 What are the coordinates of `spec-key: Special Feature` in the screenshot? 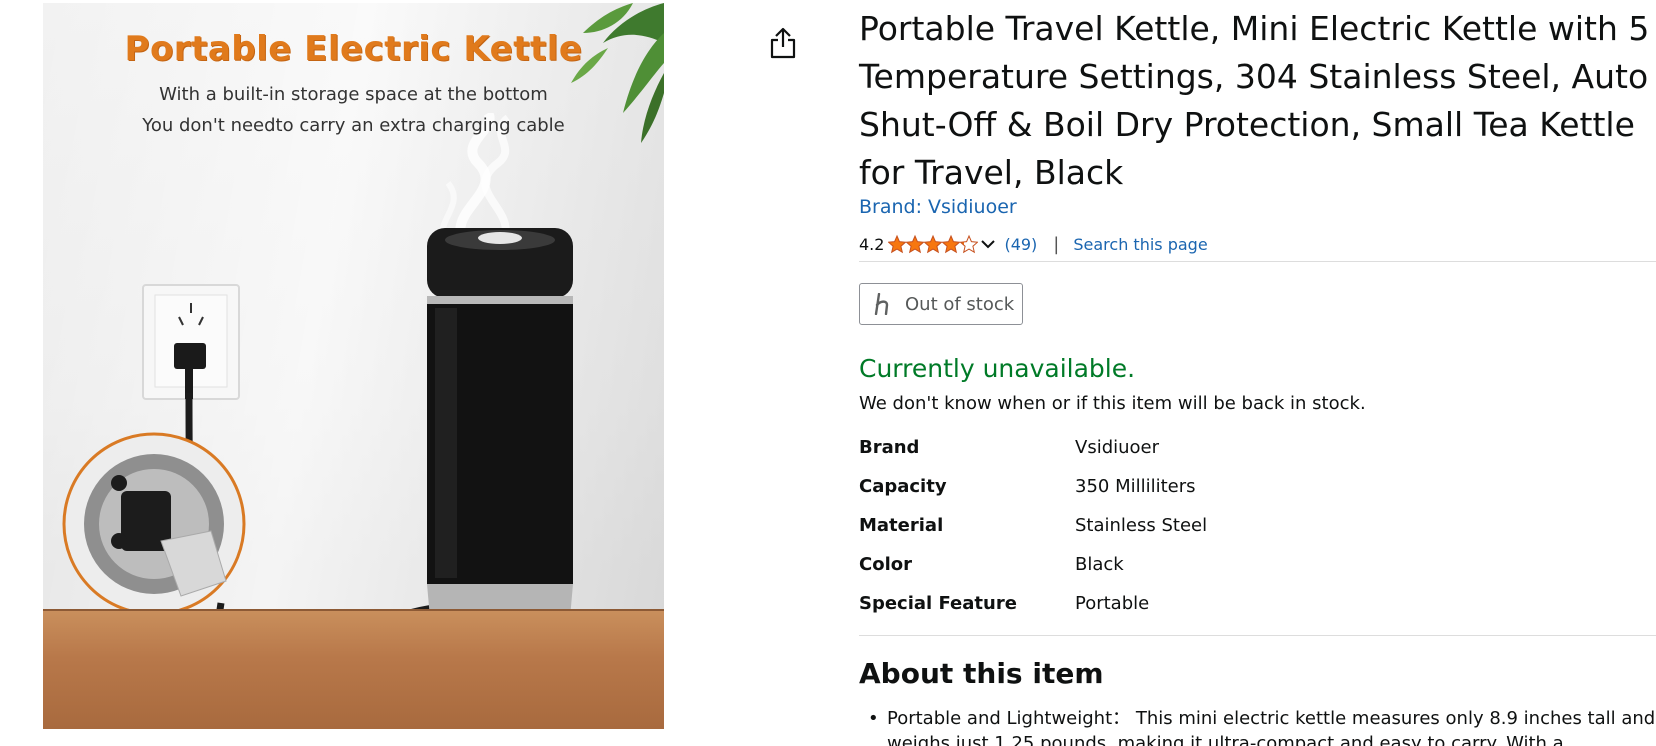 It's located at (938, 603).